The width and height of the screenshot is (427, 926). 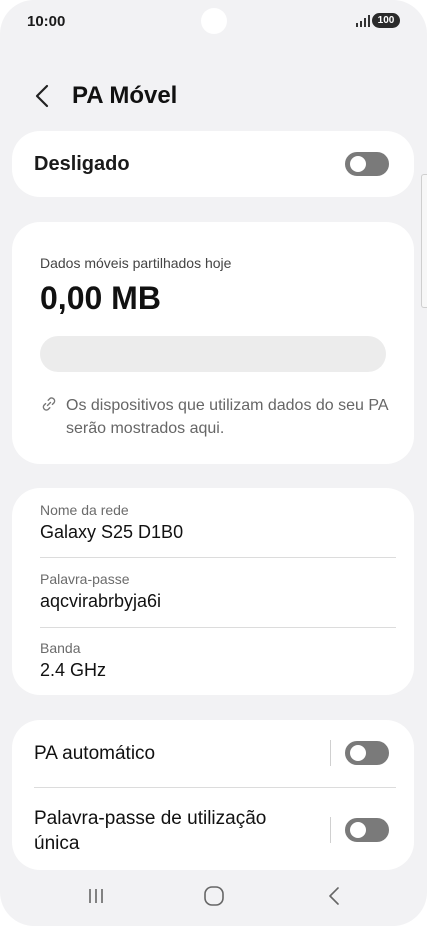 What do you see at coordinates (60, 648) in the screenshot?
I see `band-label: Banda` at bounding box center [60, 648].